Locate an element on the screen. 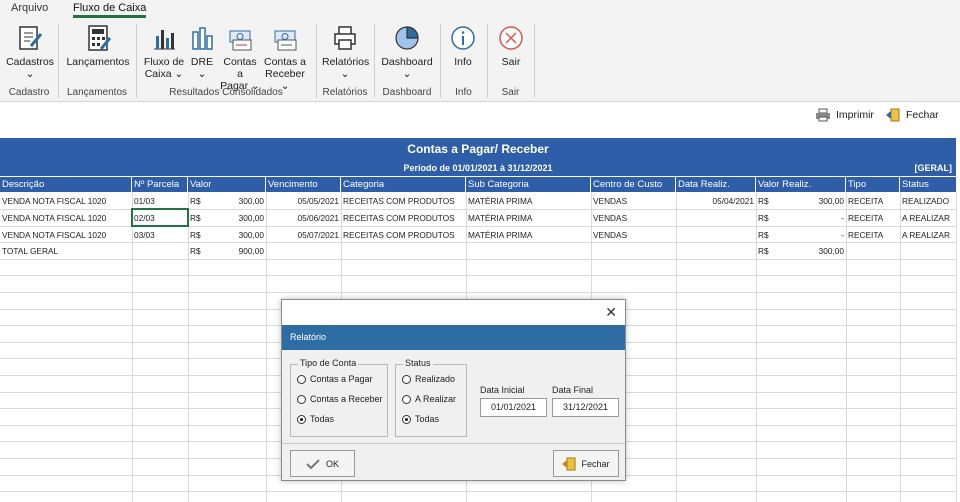 This screenshot has height=502, width=960. info-button: Info is located at coordinates (463, 46).